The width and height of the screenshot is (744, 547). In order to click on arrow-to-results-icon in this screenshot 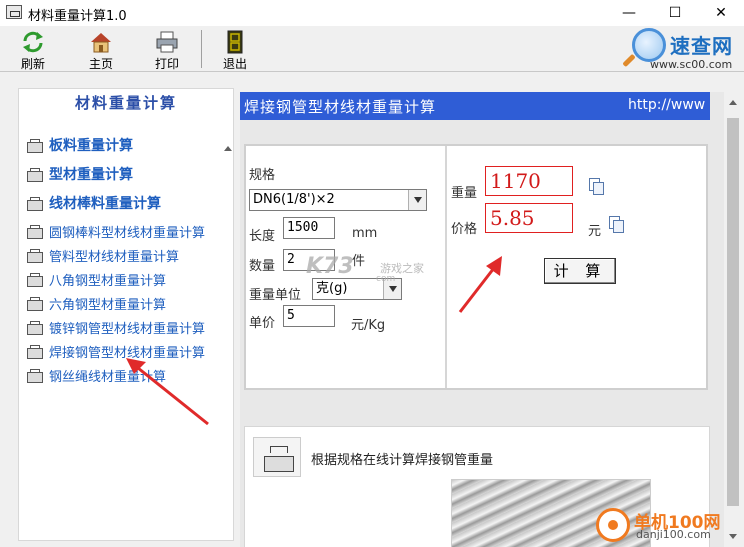, I will do `click(480, 284)`.